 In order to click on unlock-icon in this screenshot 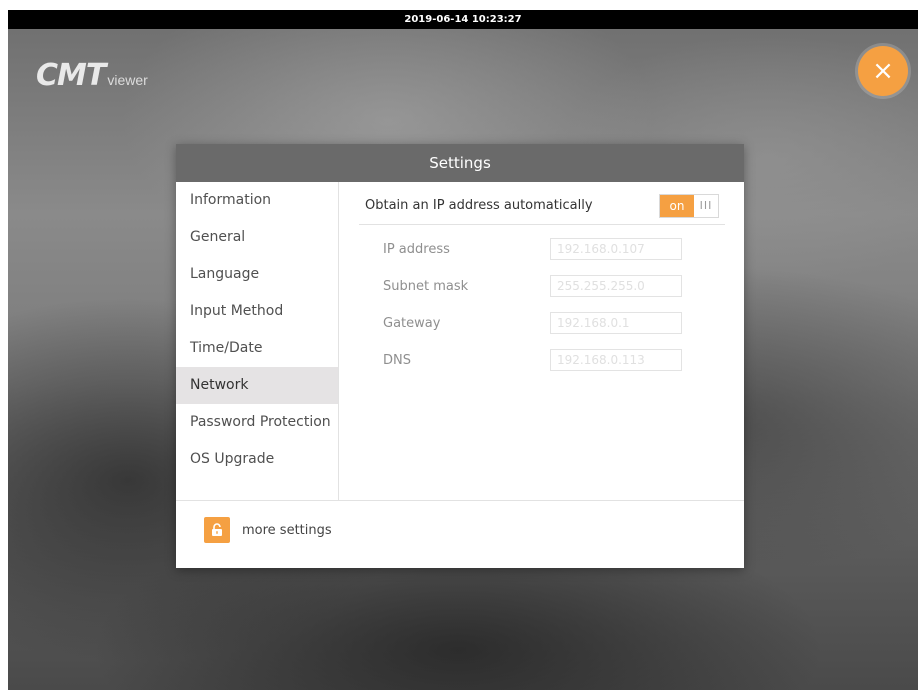, I will do `click(217, 530)`.